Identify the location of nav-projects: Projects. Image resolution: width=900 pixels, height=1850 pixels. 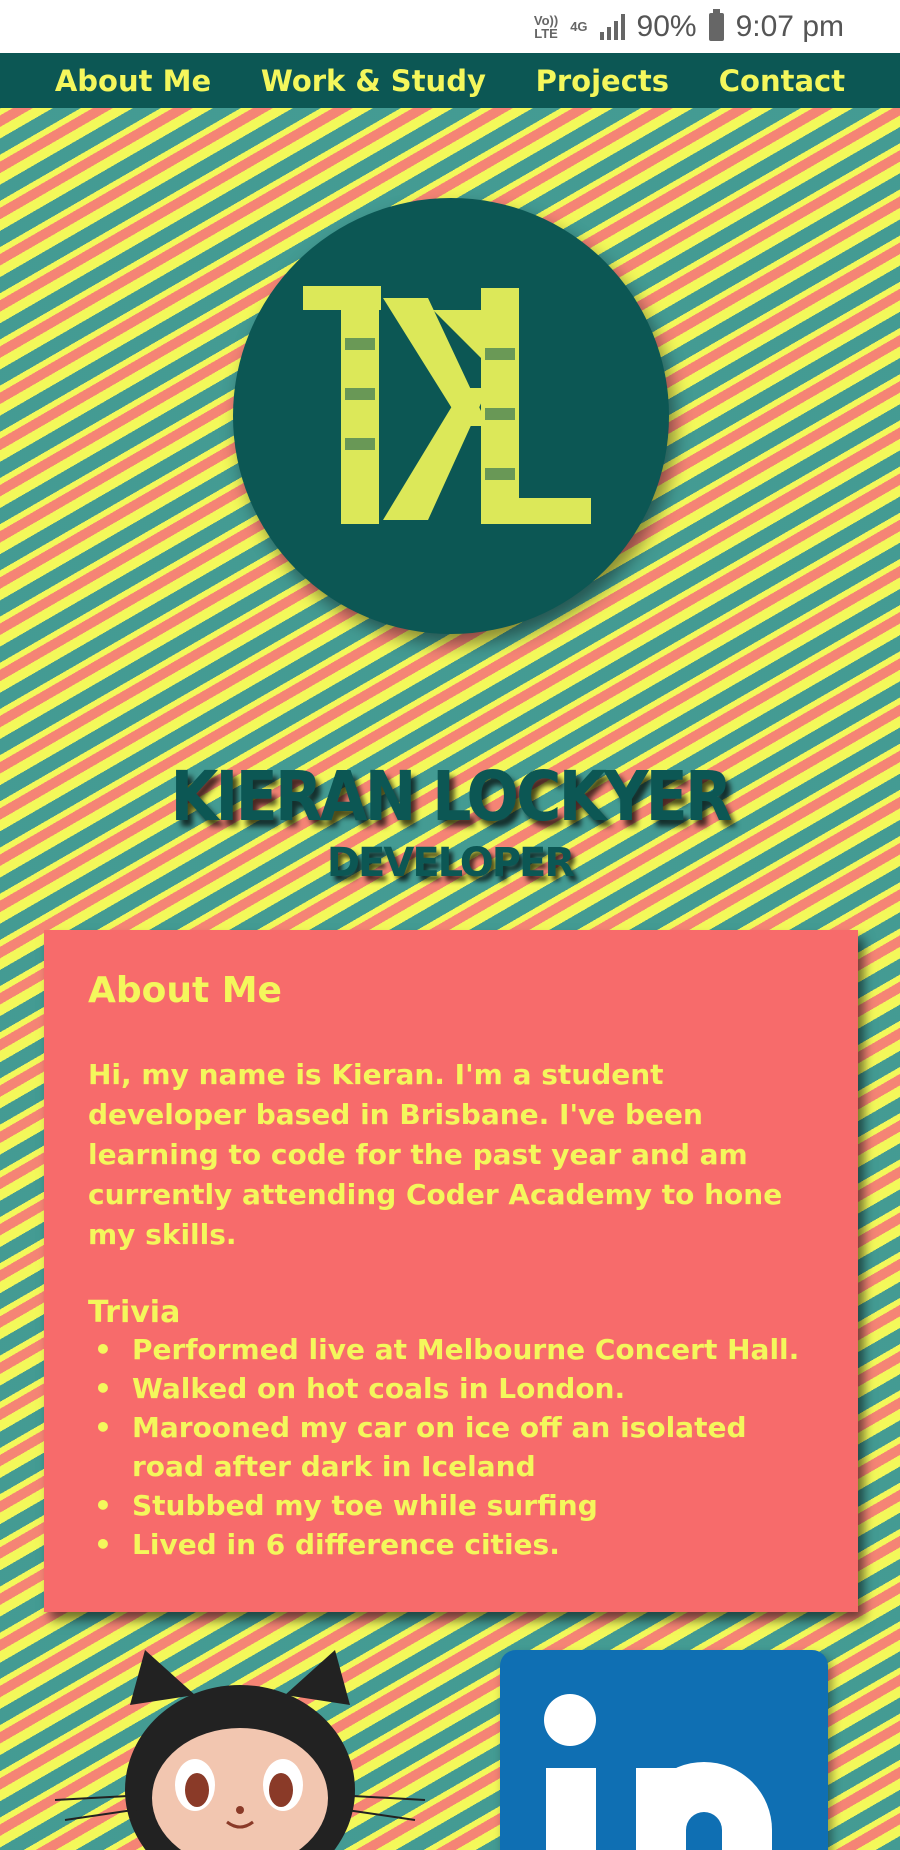
(602, 81).